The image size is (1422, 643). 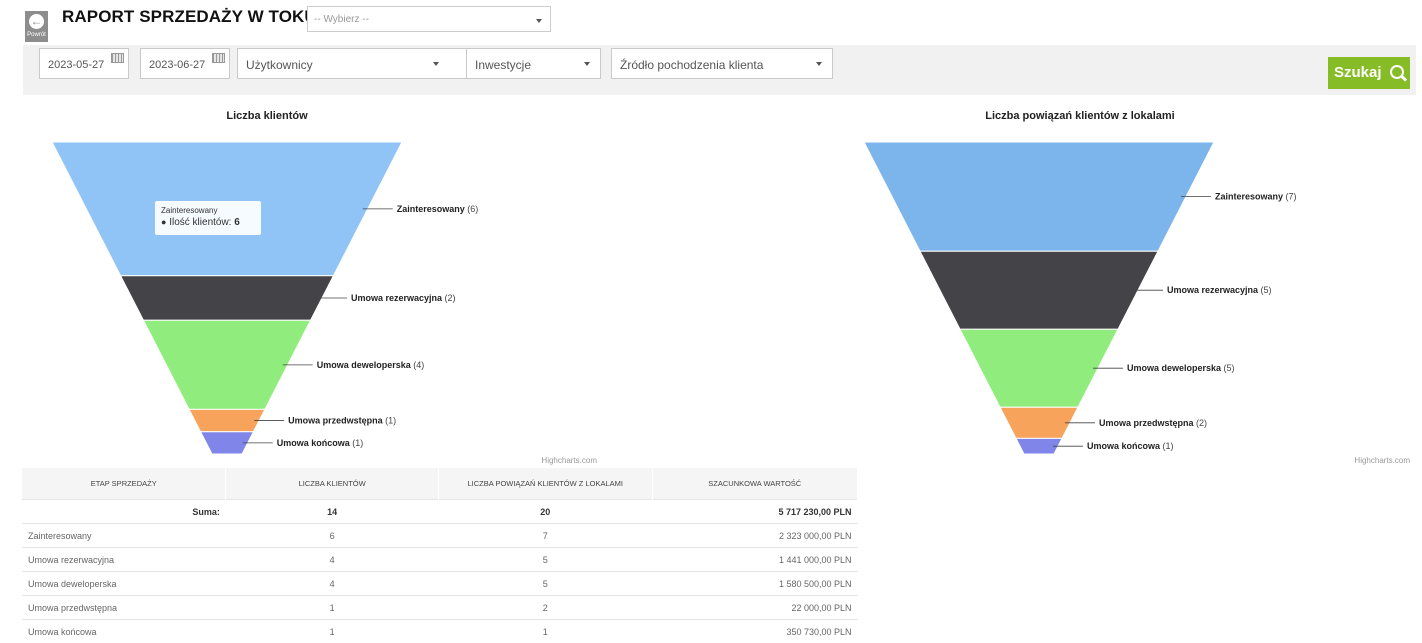 What do you see at coordinates (342, 421) in the screenshot?
I see `funnel-label: Umowa przedwstępna (1)` at bounding box center [342, 421].